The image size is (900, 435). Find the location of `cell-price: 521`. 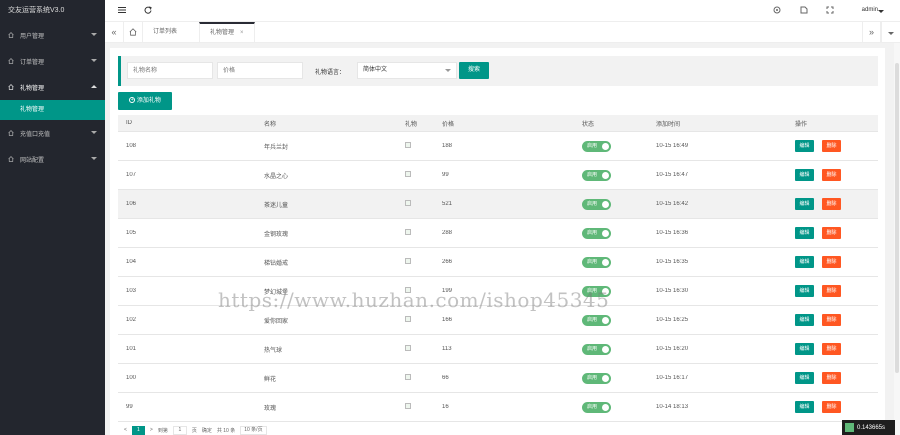

cell-price: 521 is located at coordinates (447, 204).